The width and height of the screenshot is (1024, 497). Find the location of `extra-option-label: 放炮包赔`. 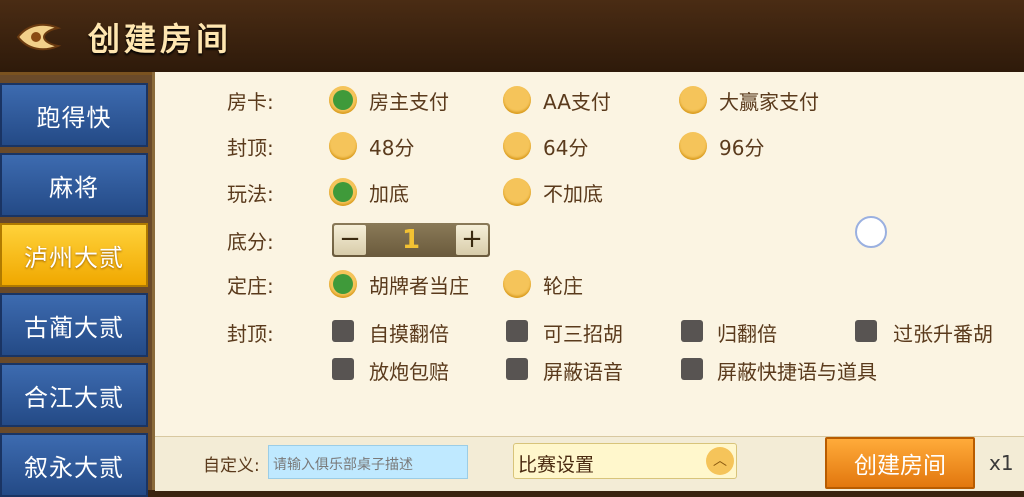

extra-option-label: 放炮包赔 is located at coordinates (409, 370).